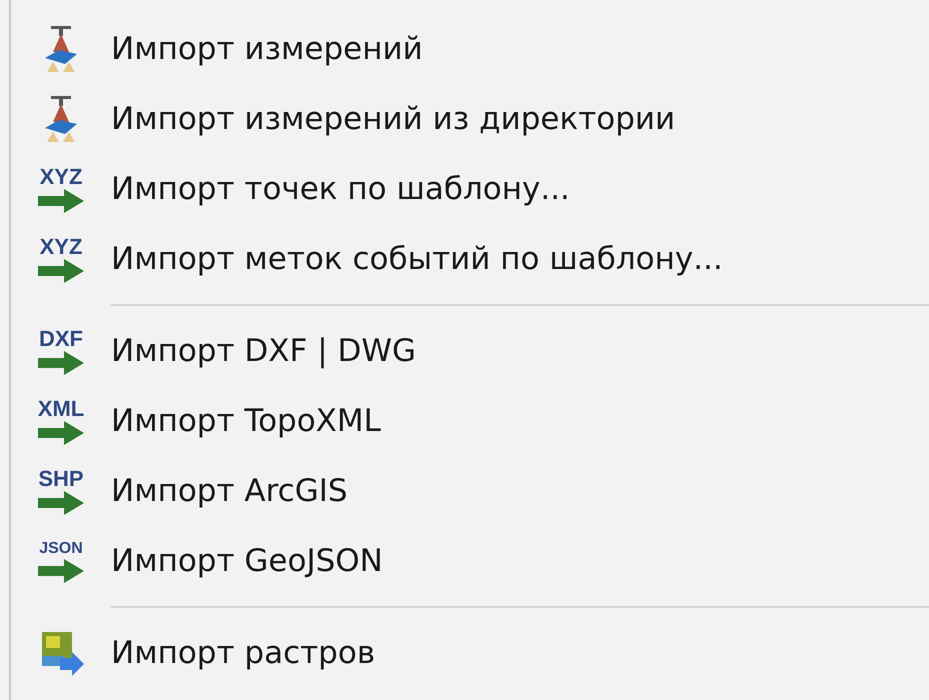  Describe the element at coordinates (470, 653) in the screenshot. I see `menu-item: Импорт растров` at that location.